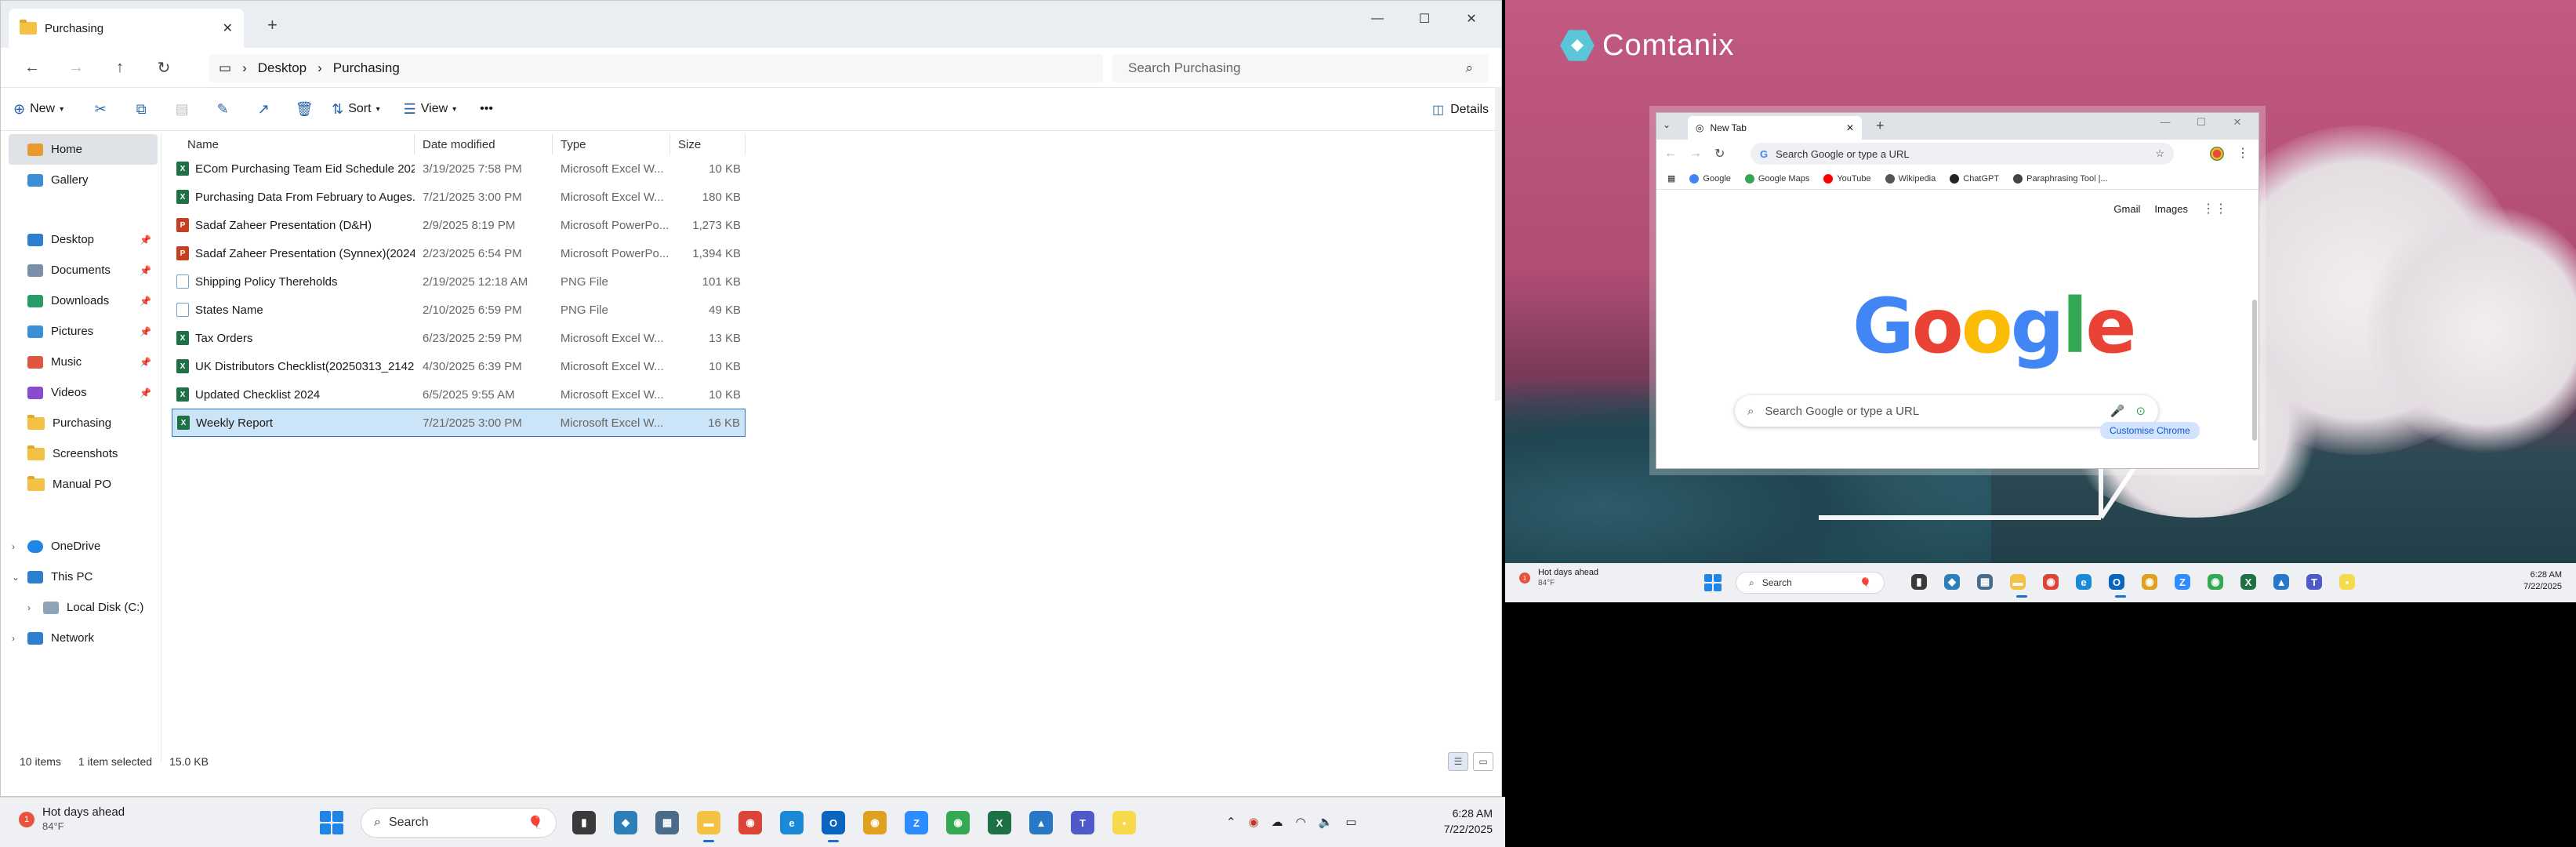 The image size is (2576, 847). Describe the element at coordinates (2216, 582) in the screenshot. I see `chrome-2-icon: ◉` at that location.